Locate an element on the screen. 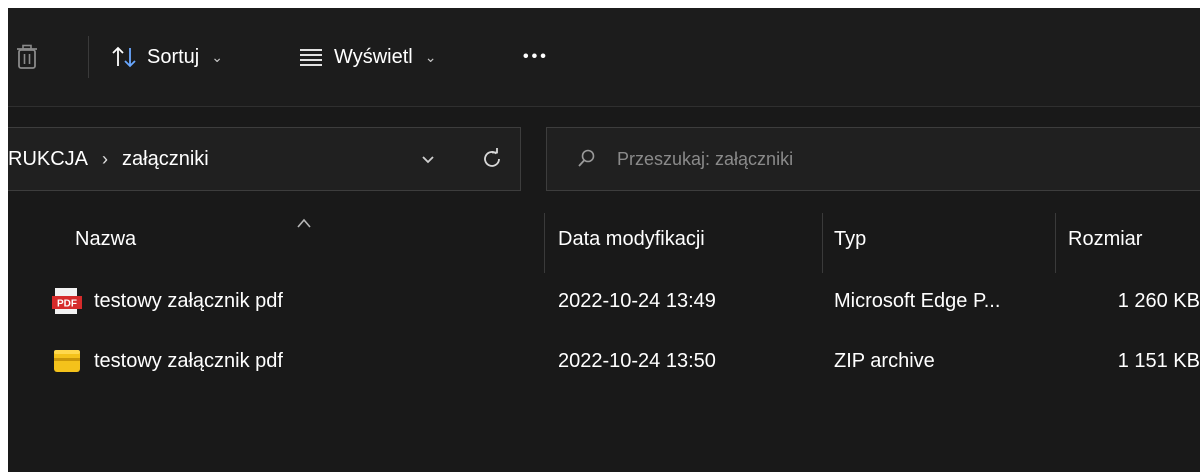 The height and width of the screenshot is (472, 1200). sort-arrows-icon is located at coordinates (124, 57).